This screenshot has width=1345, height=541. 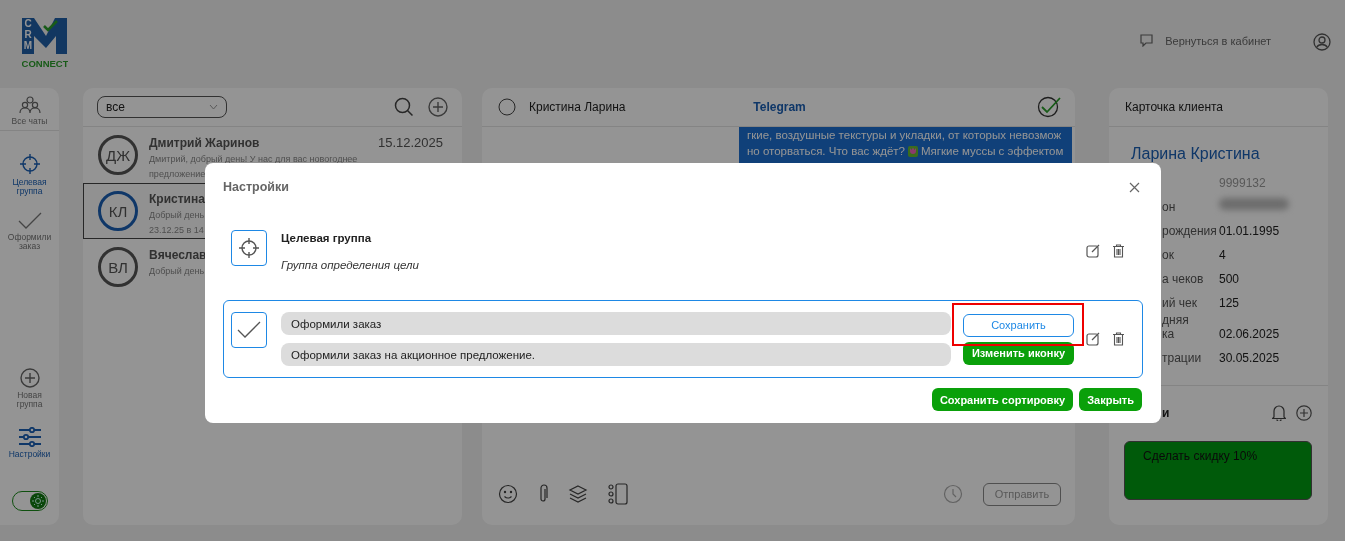 I want to click on field-label: трации, so click(x=1182, y=358).